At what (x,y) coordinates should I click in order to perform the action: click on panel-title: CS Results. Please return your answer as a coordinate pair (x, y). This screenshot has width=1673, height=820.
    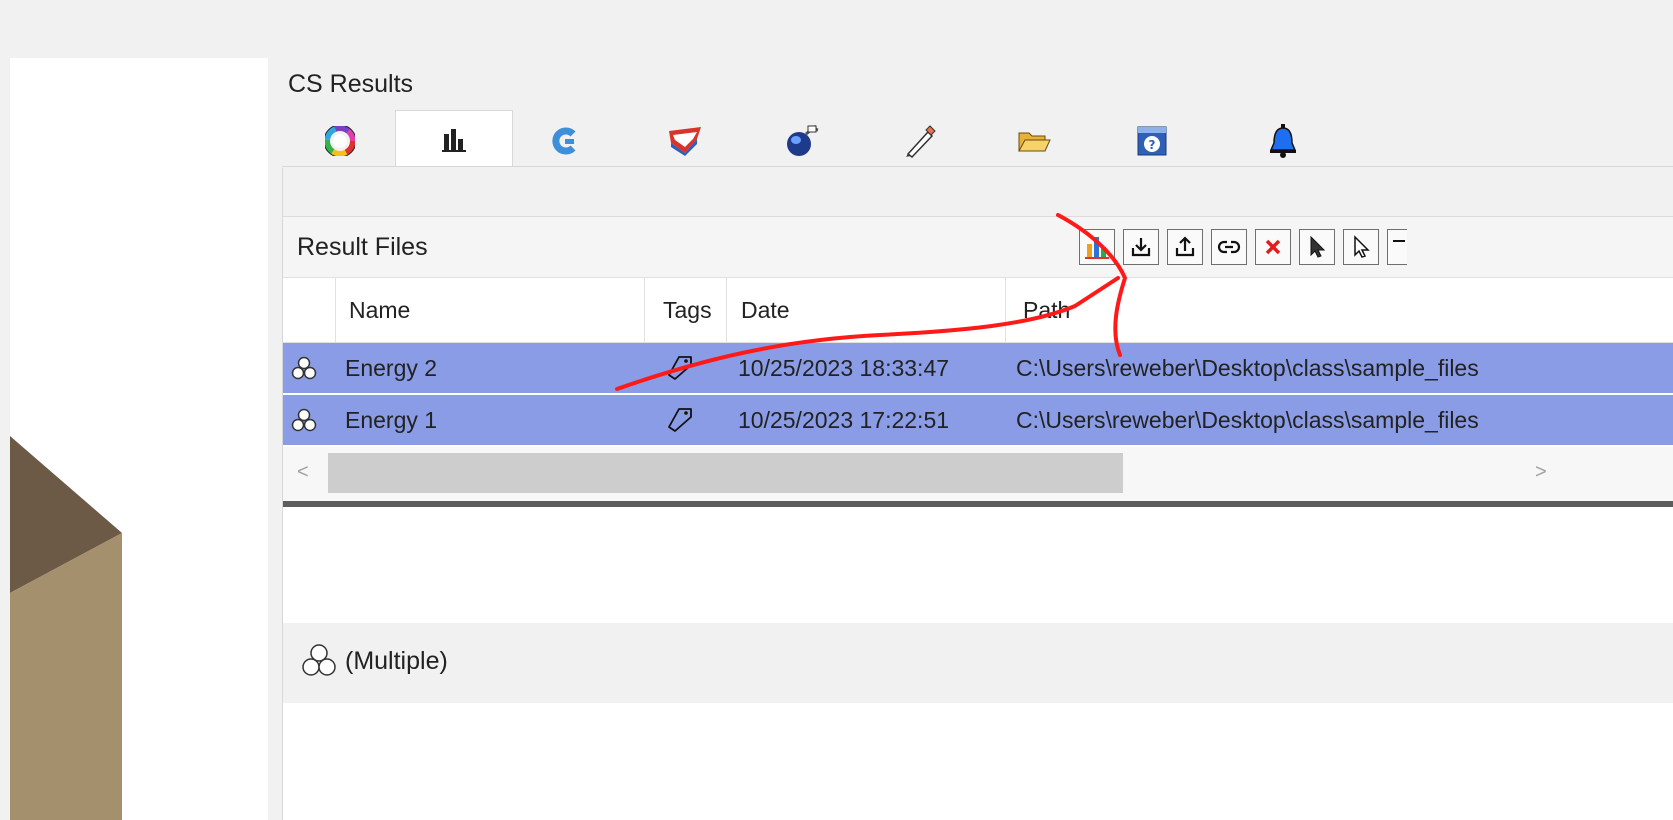
    Looking at the image, I should click on (351, 84).